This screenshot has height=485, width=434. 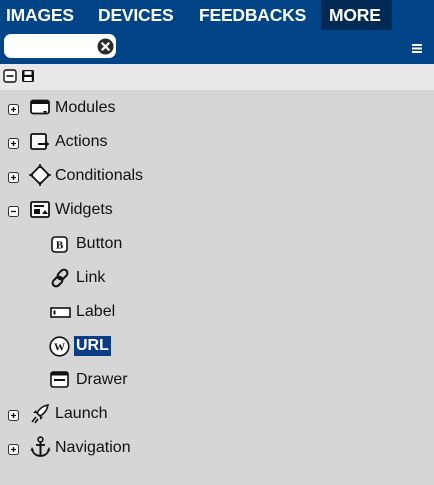 What do you see at coordinates (217, 280) in the screenshot?
I see `tree-node-link: Link` at bounding box center [217, 280].